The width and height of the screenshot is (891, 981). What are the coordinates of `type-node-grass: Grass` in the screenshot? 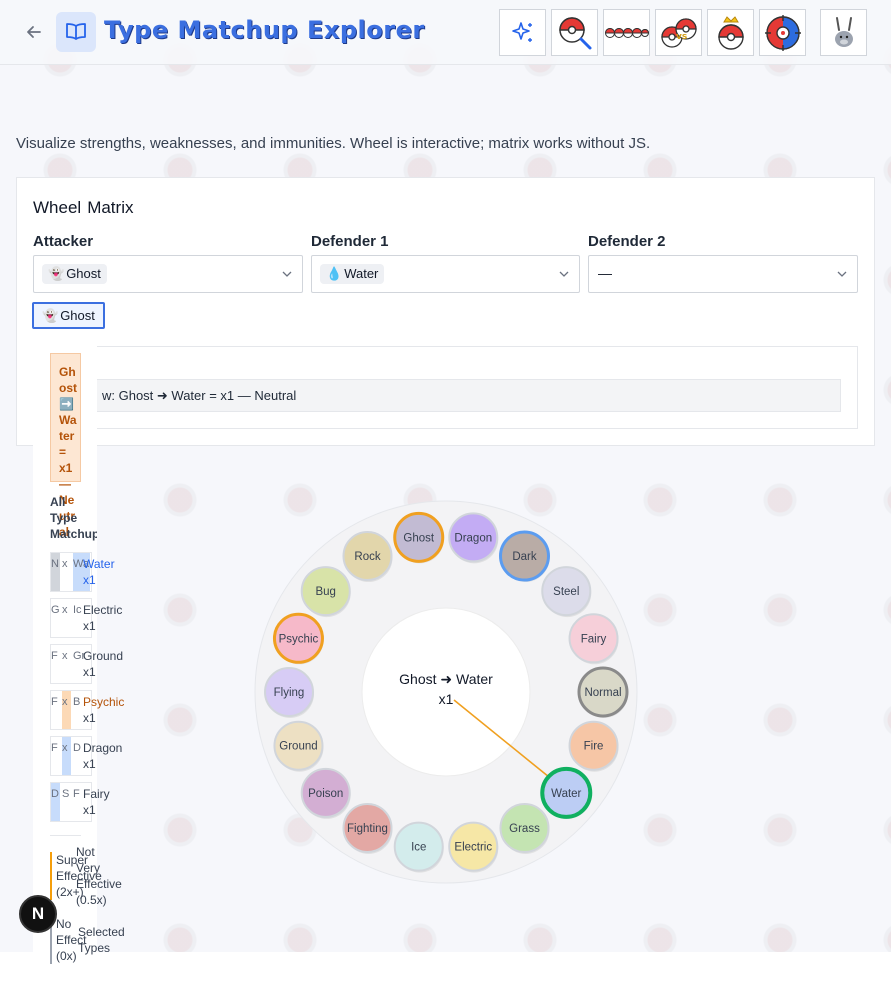 It's located at (524, 828).